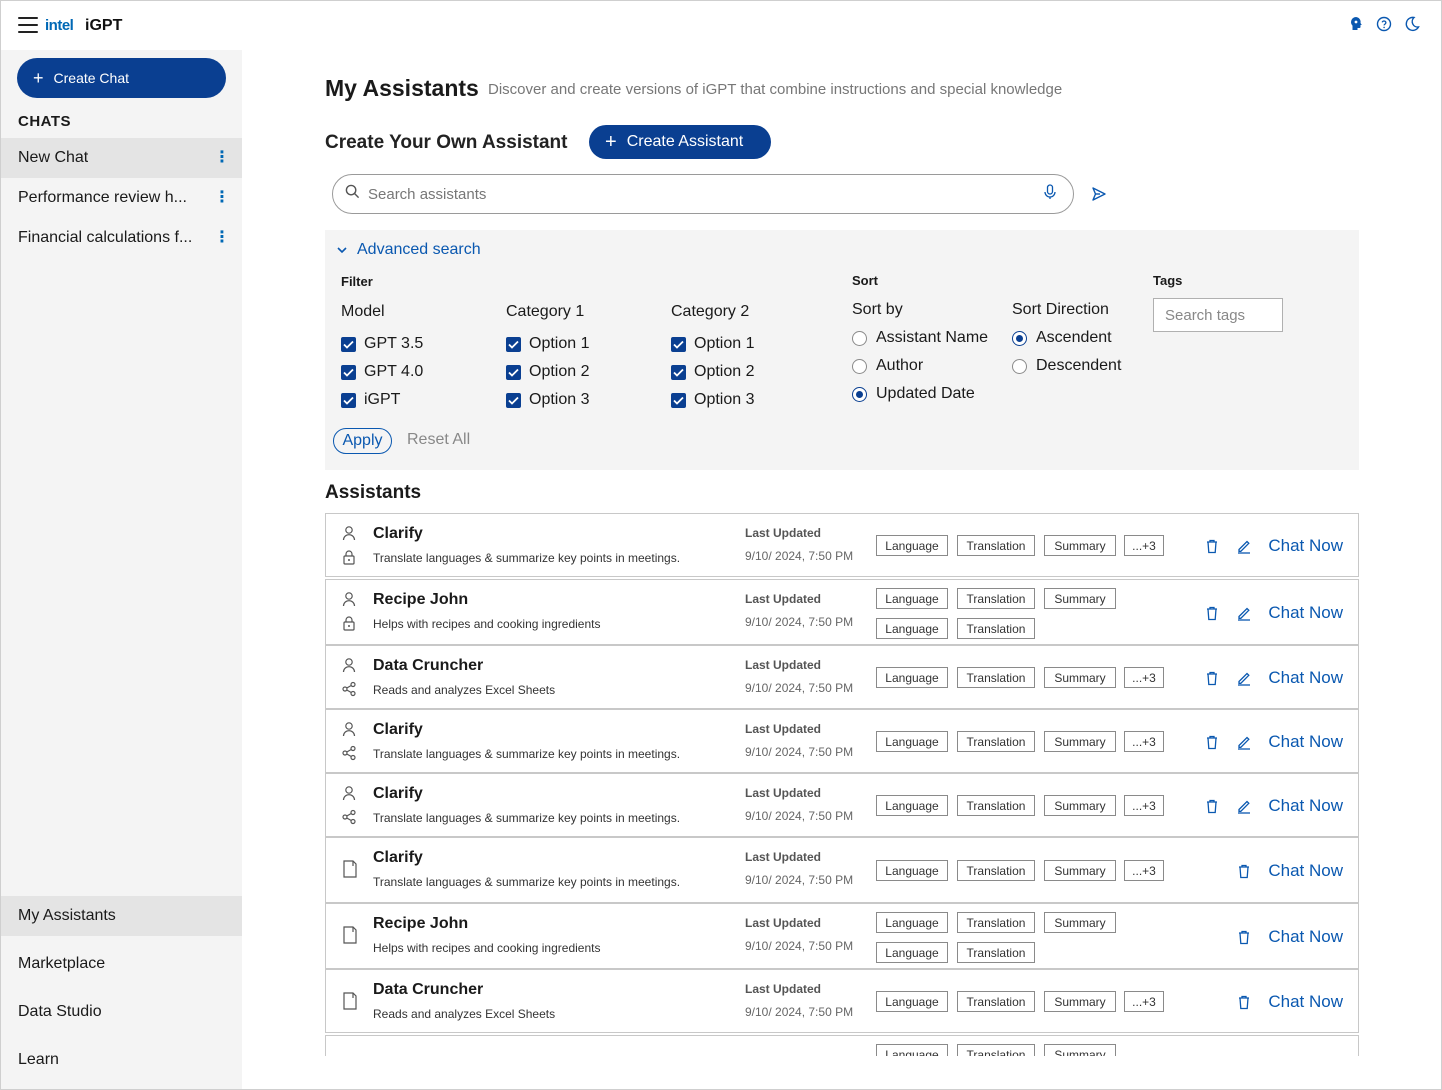 This screenshot has width=1442, height=1090. What do you see at coordinates (920, 338) in the screenshot?
I see `sort-by-radio: Assistant Name` at bounding box center [920, 338].